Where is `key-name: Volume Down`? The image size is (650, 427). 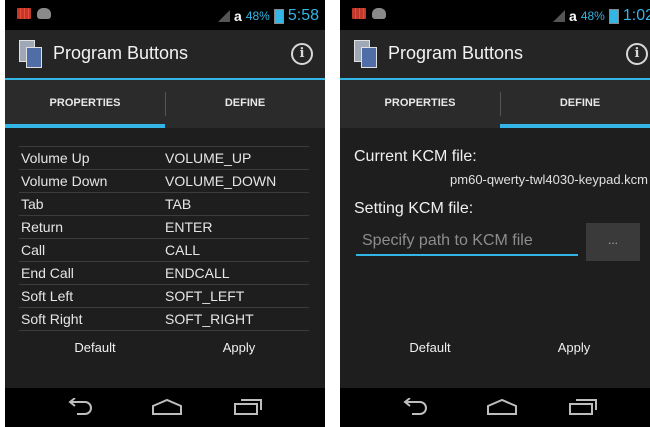 key-name: Volume Down is located at coordinates (64, 181).